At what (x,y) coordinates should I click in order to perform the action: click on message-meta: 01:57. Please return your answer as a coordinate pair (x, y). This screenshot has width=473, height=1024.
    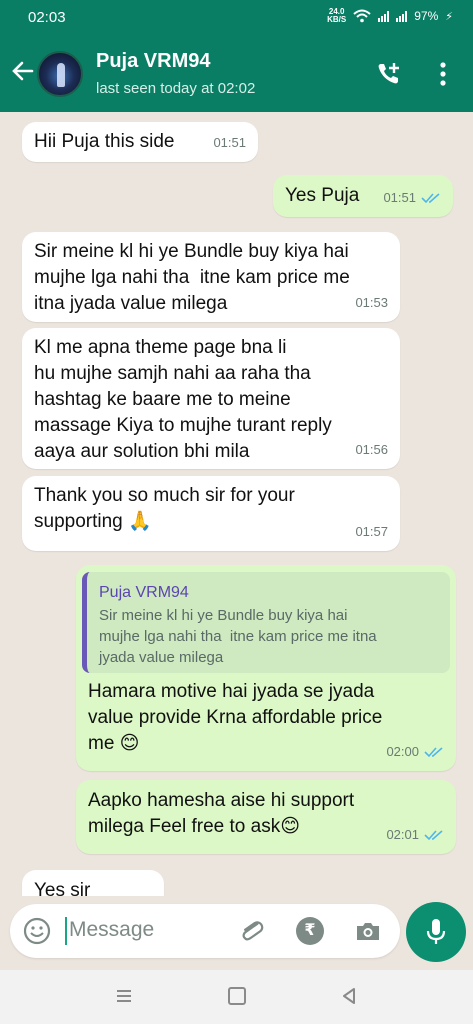
    Looking at the image, I should click on (371, 532).